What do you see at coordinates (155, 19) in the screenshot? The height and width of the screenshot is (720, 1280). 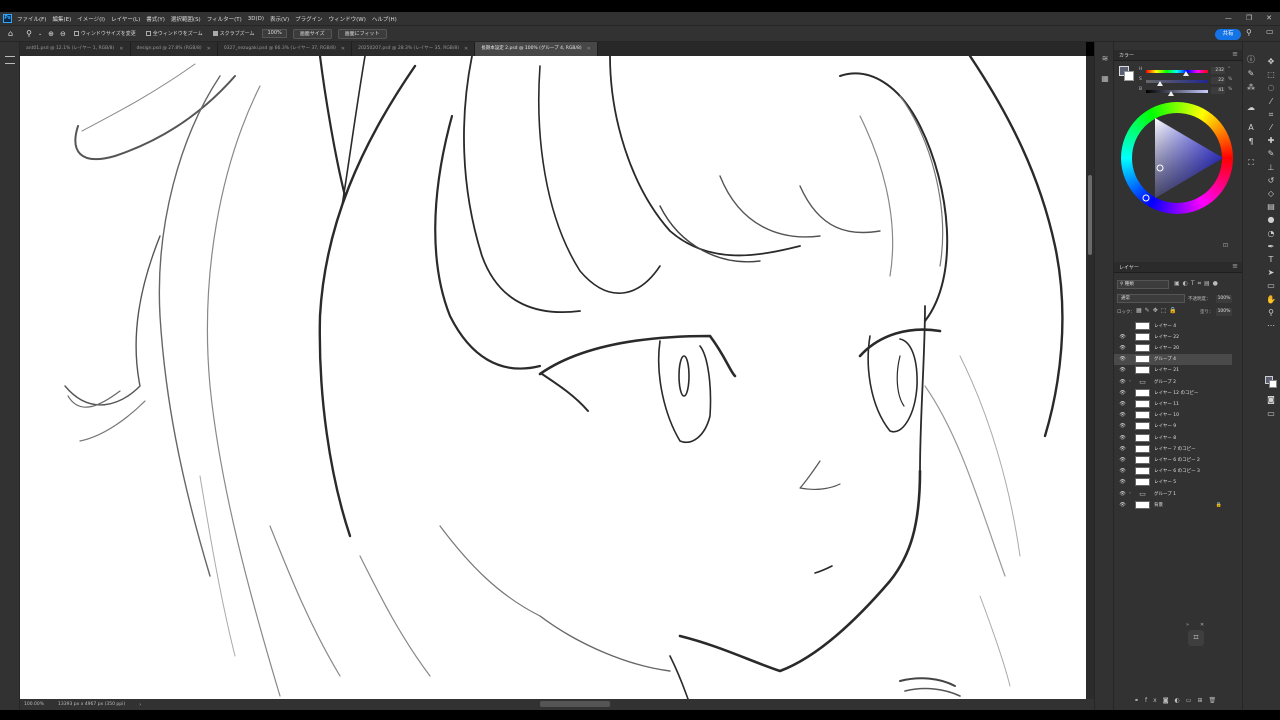 I see `menu-type: 書式(Y)` at bounding box center [155, 19].